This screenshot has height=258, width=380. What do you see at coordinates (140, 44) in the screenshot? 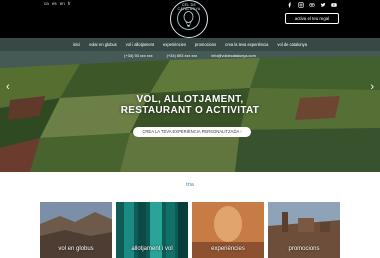
I see `nav-item-flight-lodging: vol i allotjament` at bounding box center [140, 44].